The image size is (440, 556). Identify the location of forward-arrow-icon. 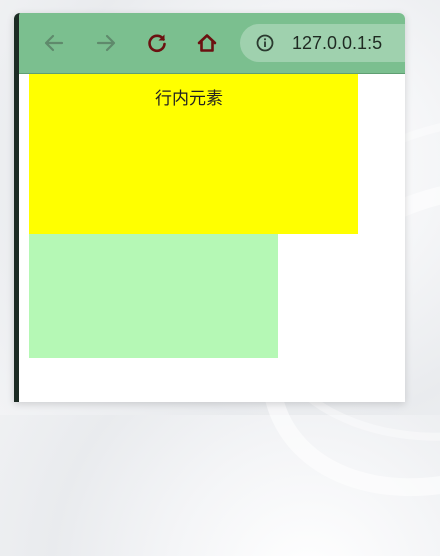
(106, 43).